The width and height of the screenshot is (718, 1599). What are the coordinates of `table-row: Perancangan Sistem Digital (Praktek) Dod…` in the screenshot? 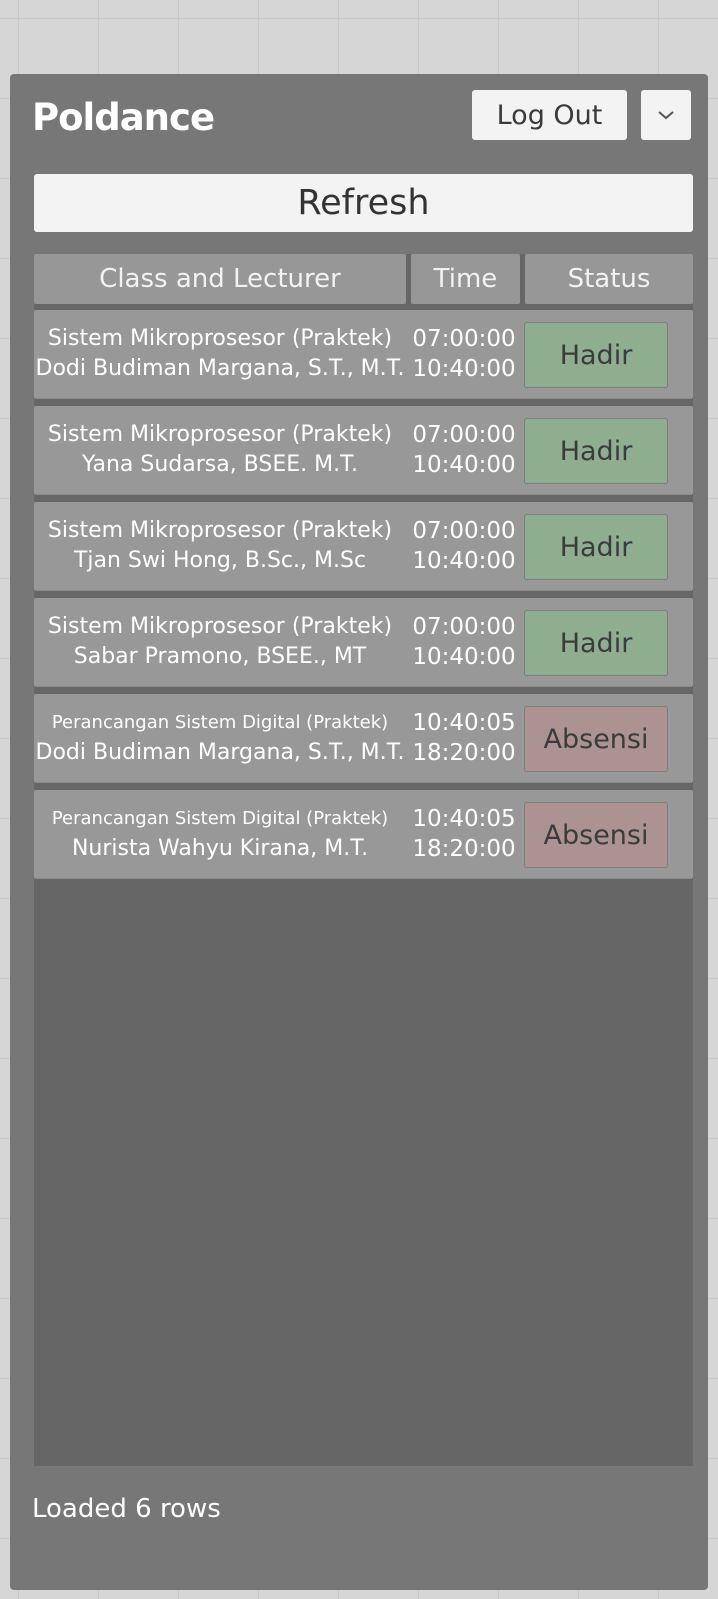 It's located at (363, 738).